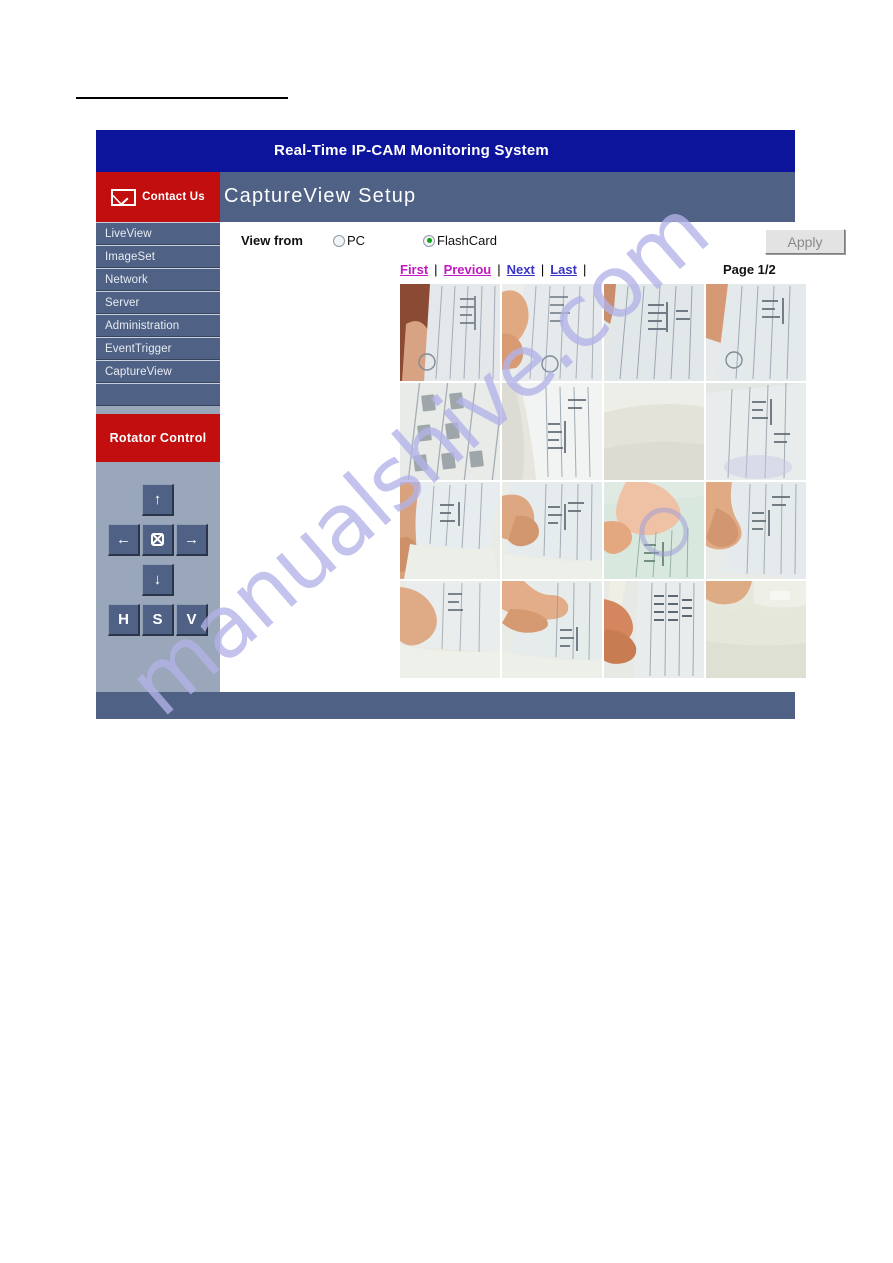 This screenshot has width=893, height=1263. I want to click on sidebar-item-administration: Administration, so click(158, 325).